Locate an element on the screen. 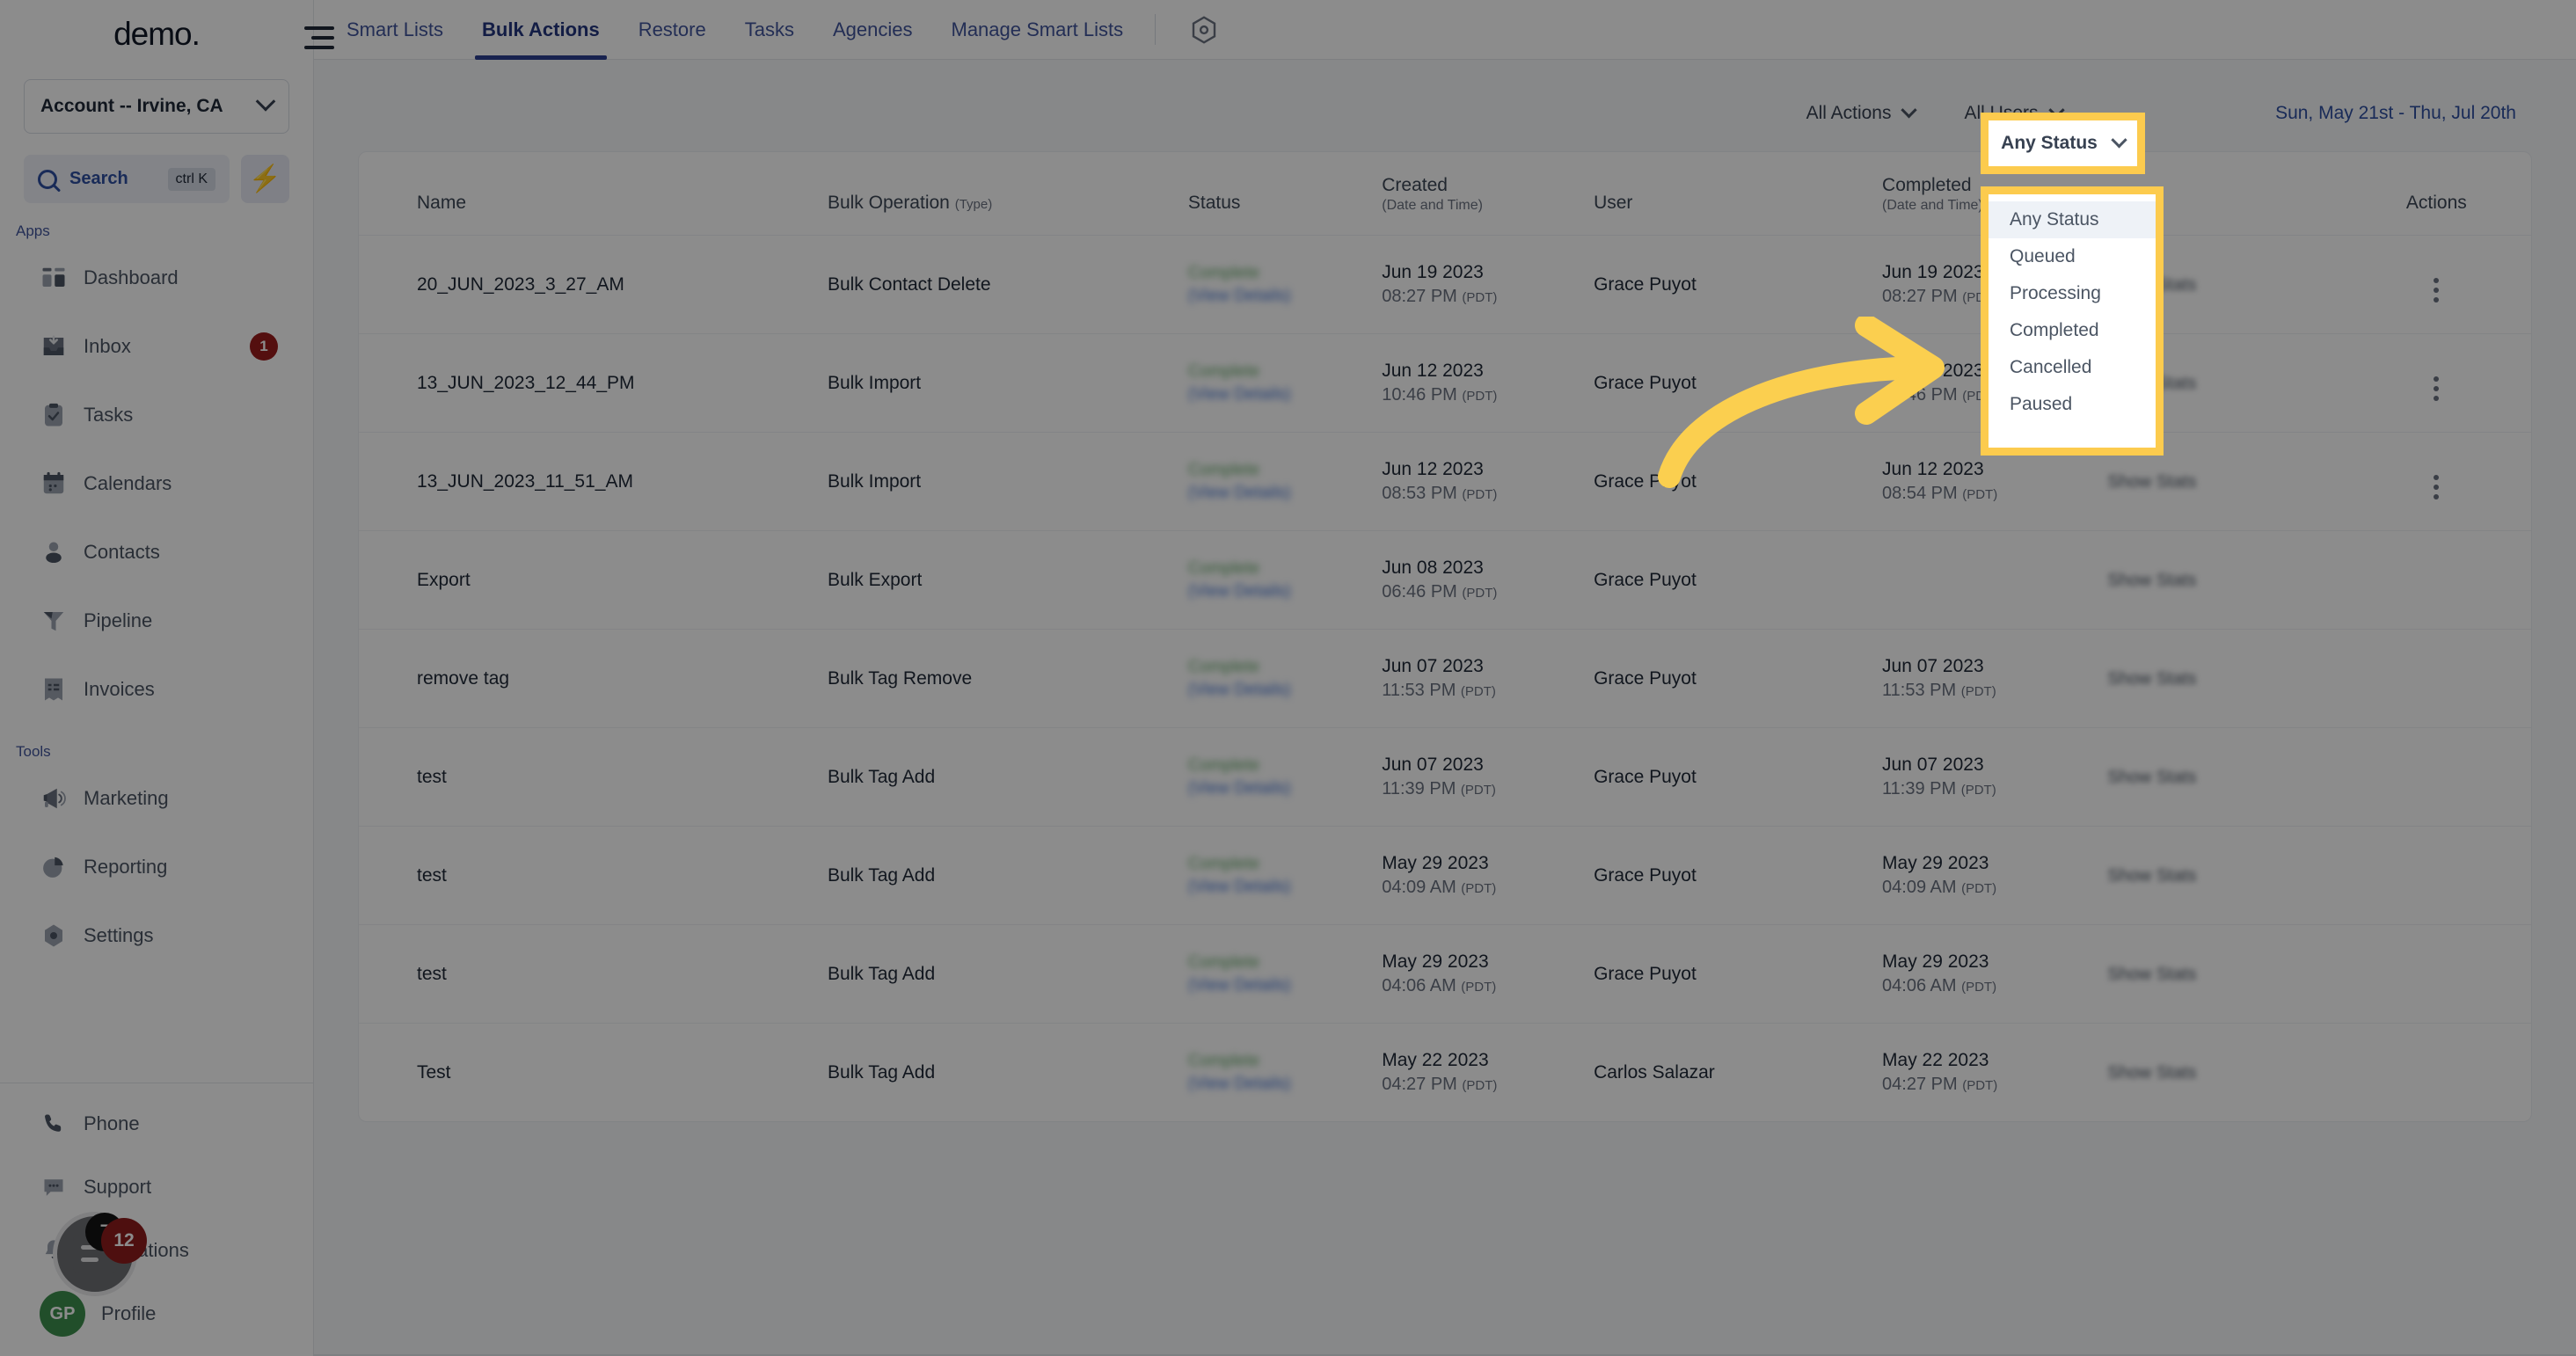 This screenshot has width=2576, height=1356. status-option-paused: Paused is located at coordinates (2072, 405).